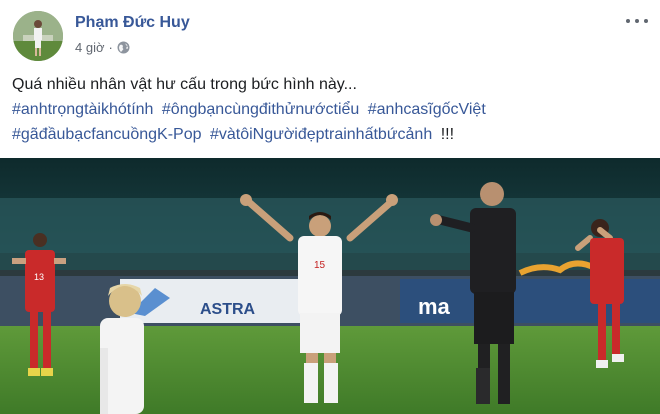 The image size is (660, 414). What do you see at coordinates (434, 306) in the screenshot?
I see `banner-text-partial: ma` at bounding box center [434, 306].